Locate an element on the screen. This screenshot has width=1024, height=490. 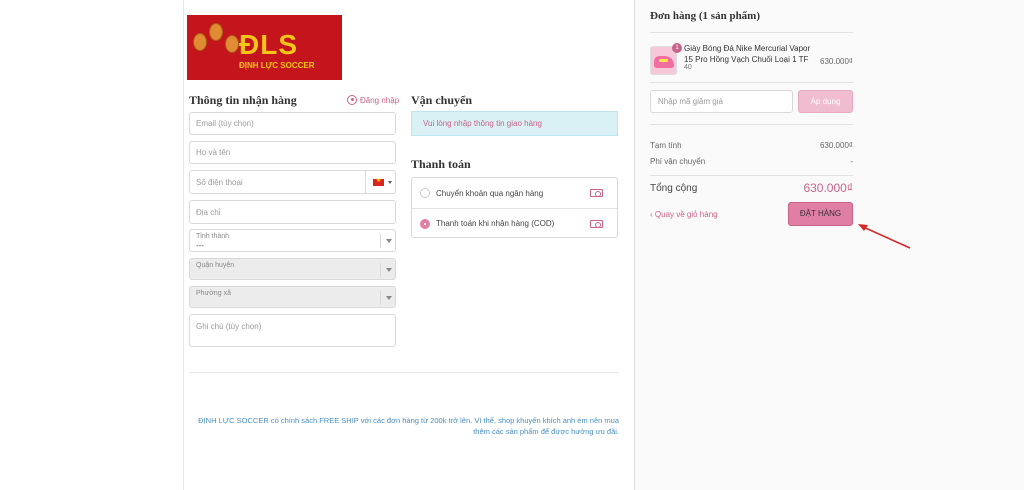
payment-option-cod: Thanh toán khi nhận hàng (COD) is located at coordinates (514, 223).